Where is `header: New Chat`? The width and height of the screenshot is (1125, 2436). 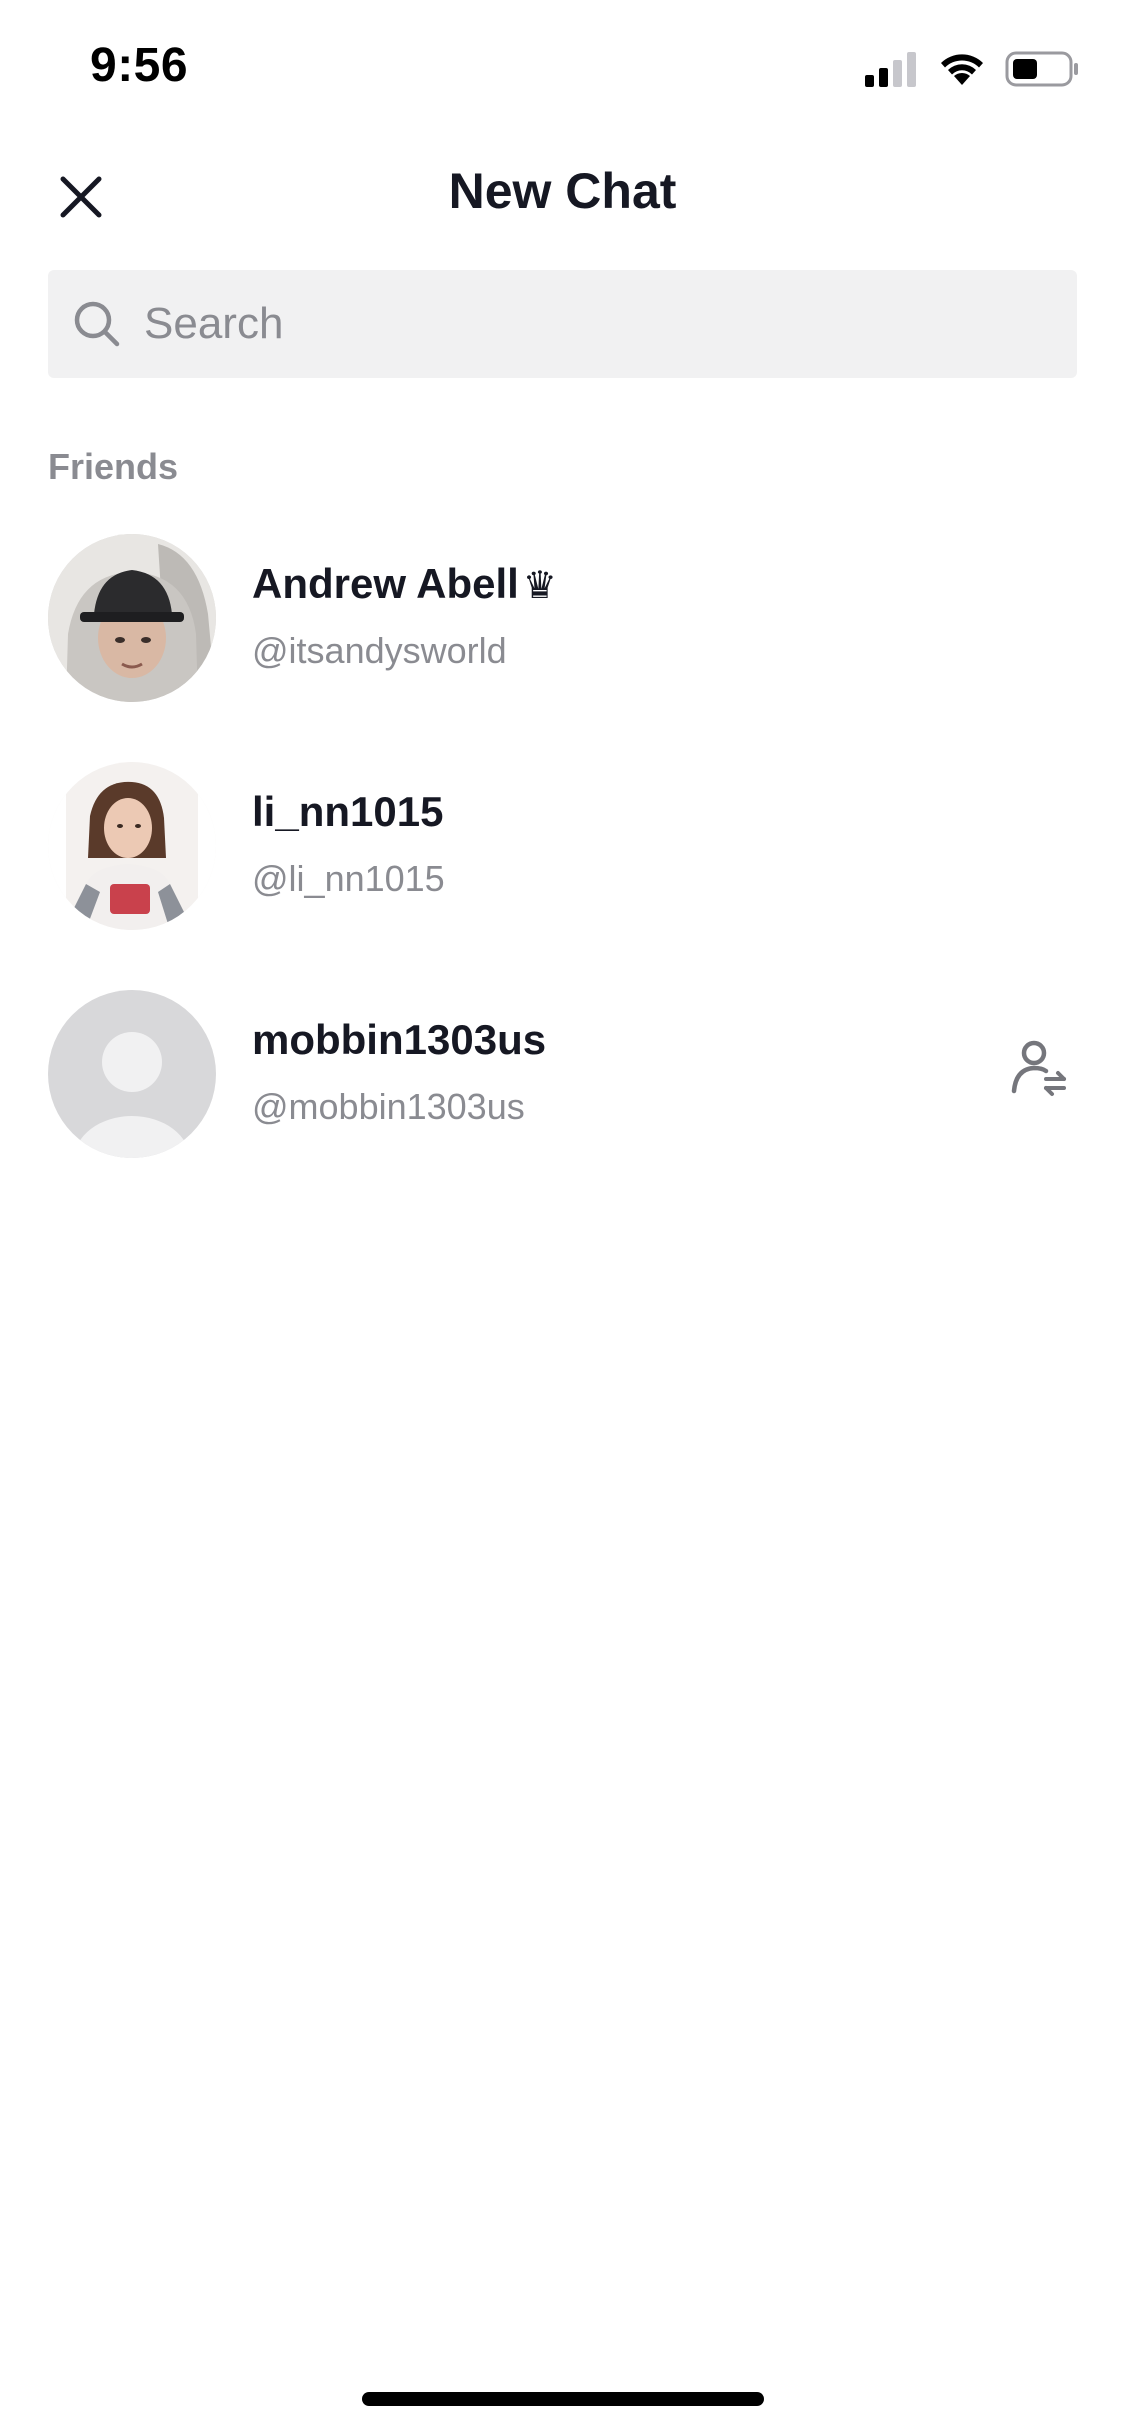 header: New Chat is located at coordinates (562, 195).